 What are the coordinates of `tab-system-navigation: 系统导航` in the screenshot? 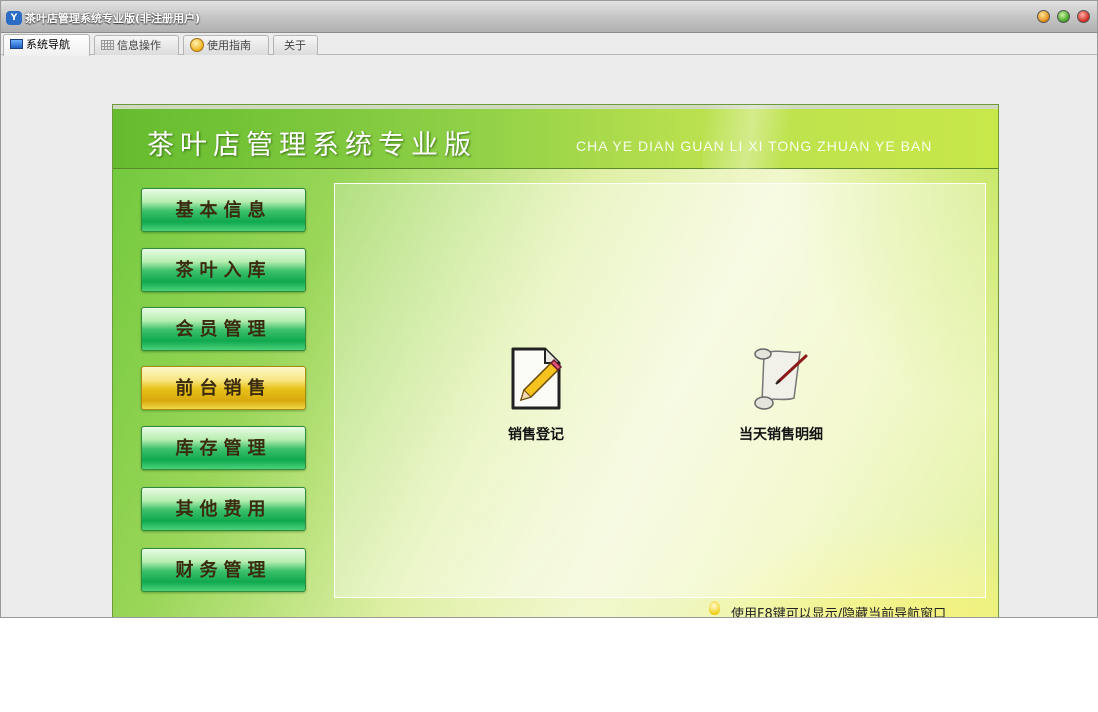 It's located at (46, 45).